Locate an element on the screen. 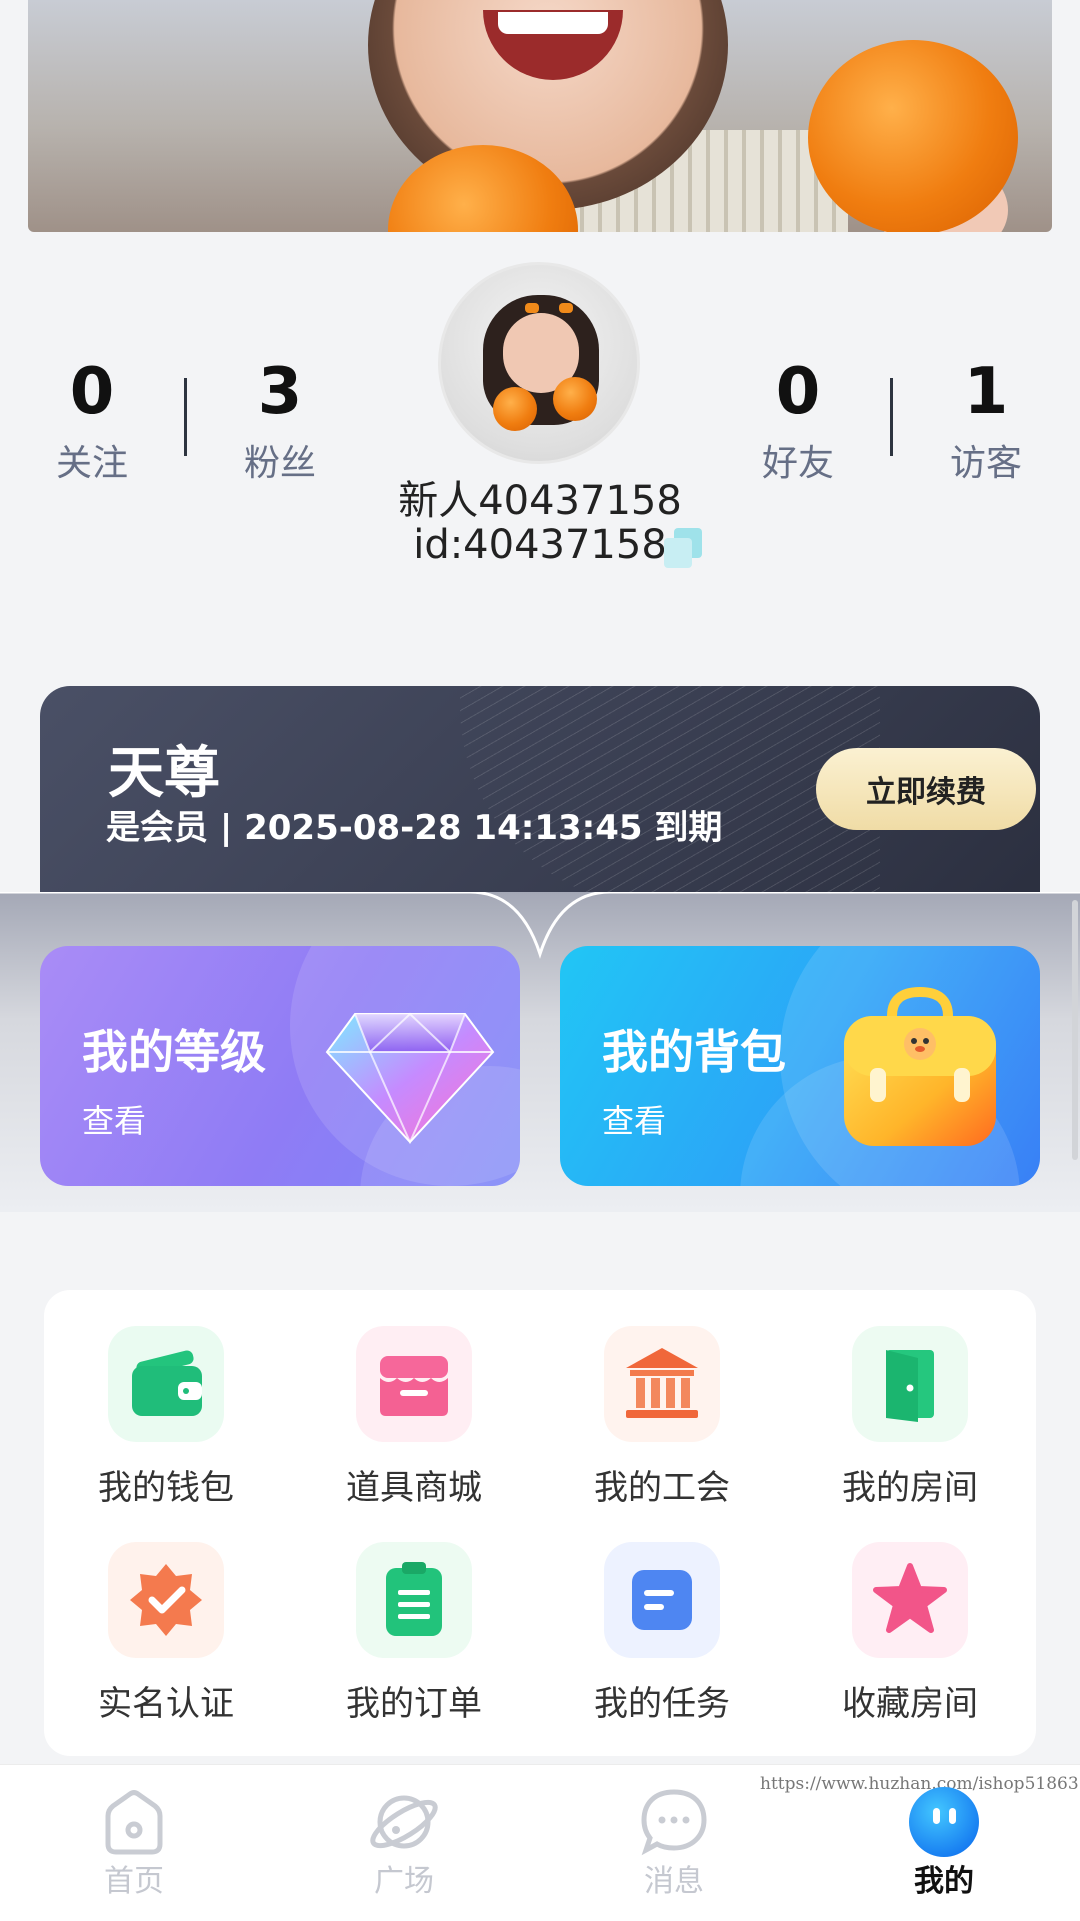 Image resolution: width=1080 pixels, height=1921 pixels. grid-item-label: 收藏房间 is located at coordinates (910, 1704).